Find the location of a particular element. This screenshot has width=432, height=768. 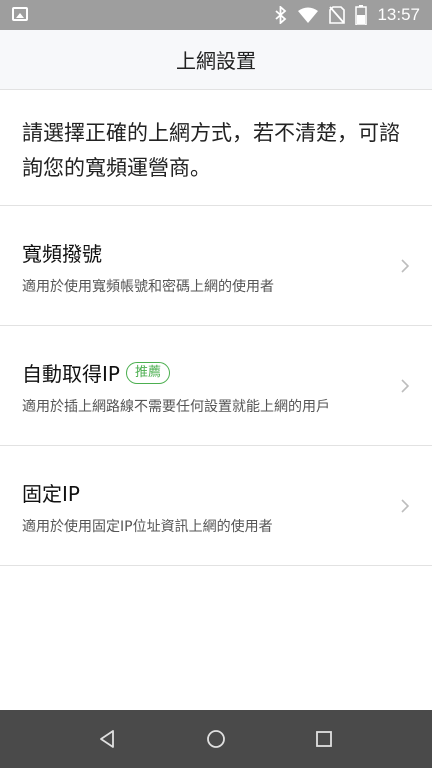

intro-text: 請選擇正確的上網方式，若不清楚，可諮詢您的寬頻運營商。 is located at coordinates (211, 150).